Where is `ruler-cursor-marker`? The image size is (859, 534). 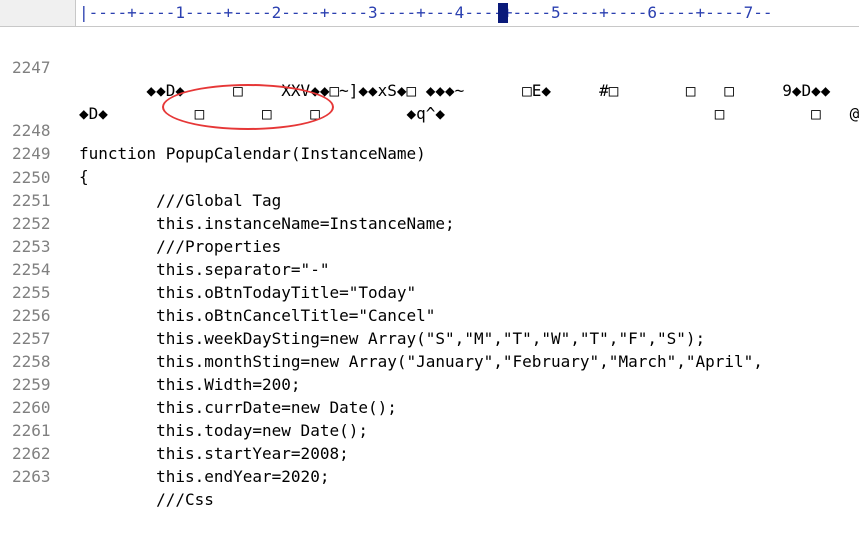 ruler-cursor-marker is located at coordinates (503, 13).